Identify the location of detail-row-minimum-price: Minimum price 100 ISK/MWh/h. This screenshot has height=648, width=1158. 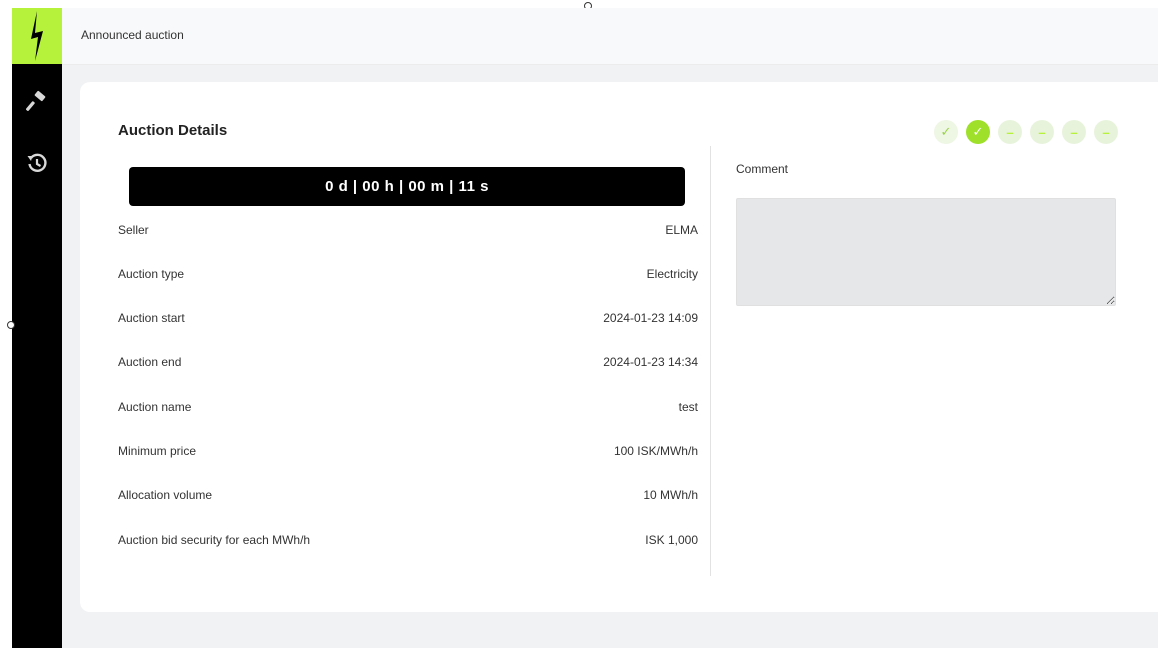
(408, 454).